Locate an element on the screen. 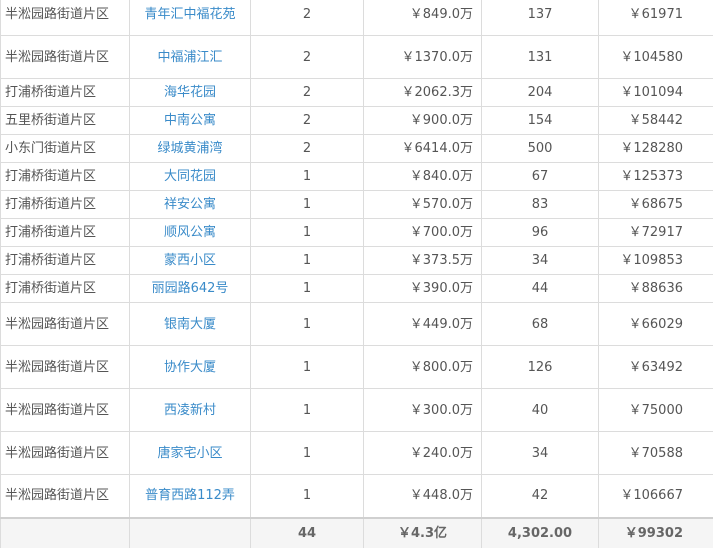 The width and height of the screenshot is (713, 548). unit-price-cell: ￥58442 is located at coordinates (655, 120).